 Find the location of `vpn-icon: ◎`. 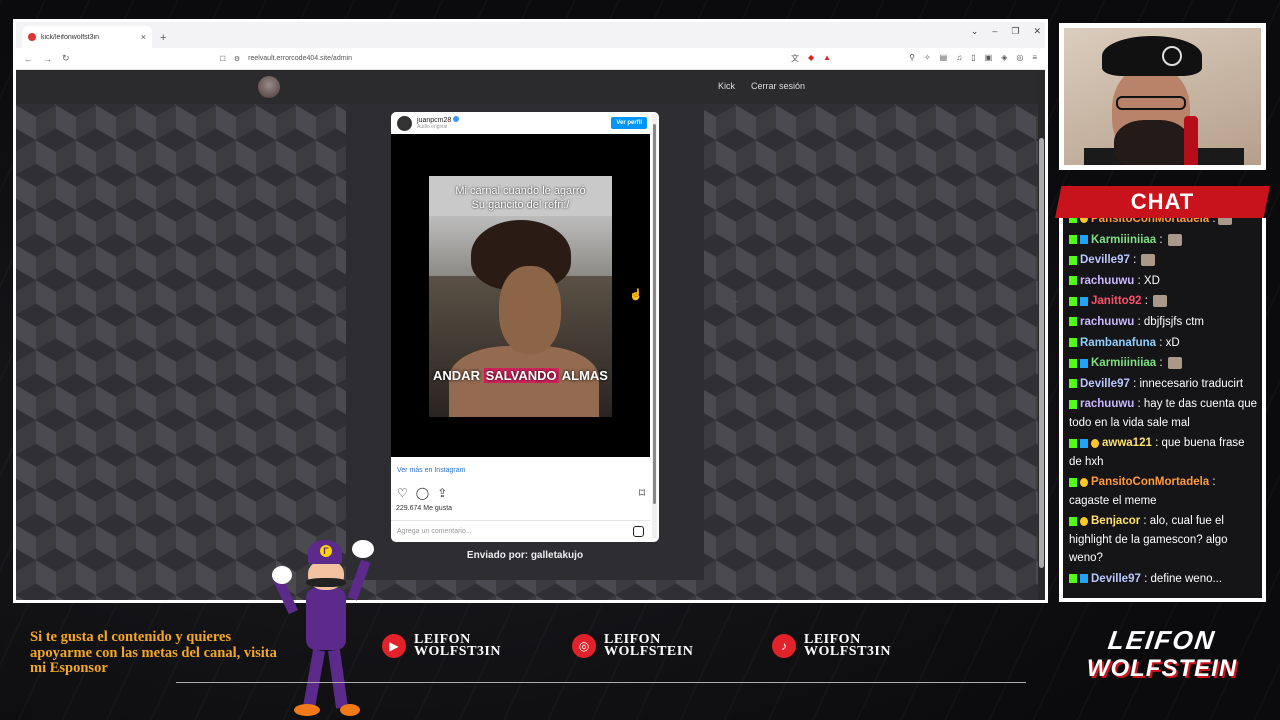

vpn-icon: ◎ is located at coordinates (1019, 58).